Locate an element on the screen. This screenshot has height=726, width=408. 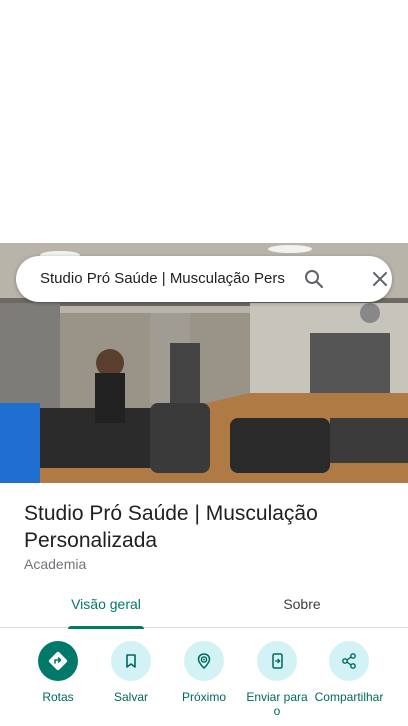
nearby-label: Próximo is located at coordinates (203, 697).